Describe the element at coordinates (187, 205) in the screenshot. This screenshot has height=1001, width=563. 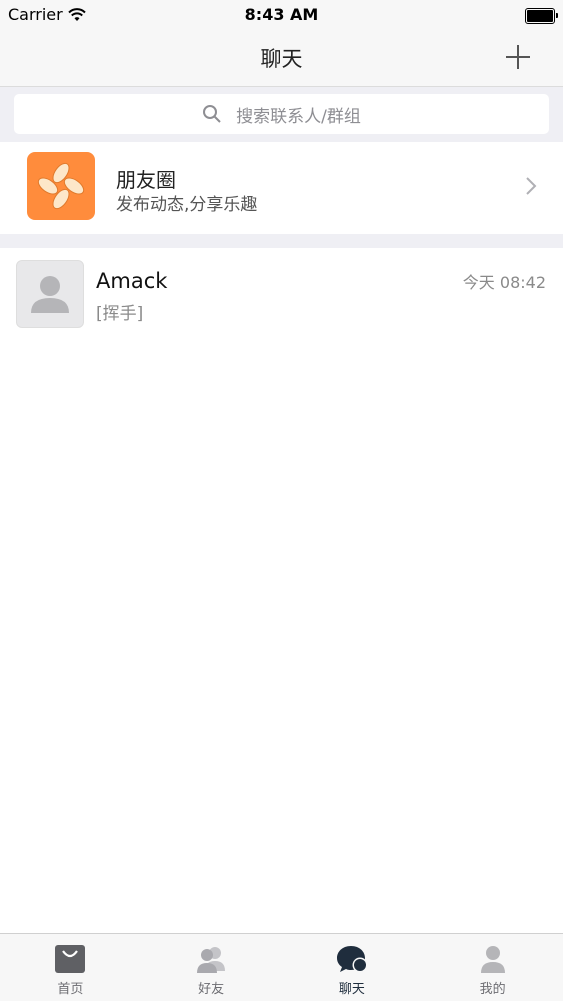
I see `moments-subtitle: 发布动态,分享乐趣` at that location.